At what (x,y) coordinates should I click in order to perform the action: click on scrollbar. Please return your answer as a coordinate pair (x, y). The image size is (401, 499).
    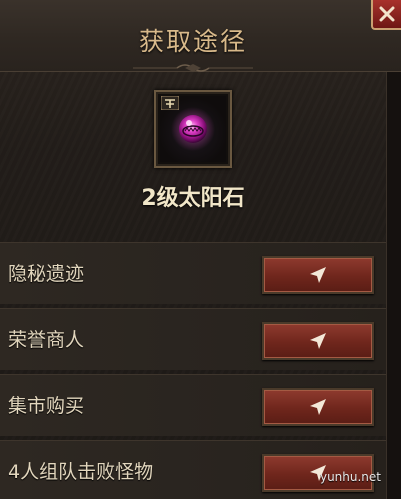
    Looking at the image, I should click on (393, 285).